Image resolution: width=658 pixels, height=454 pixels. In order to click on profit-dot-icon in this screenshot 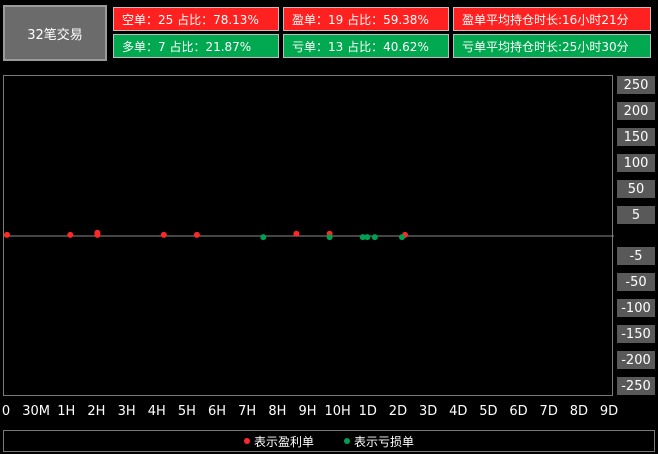, I will do `click(246, 441)`.